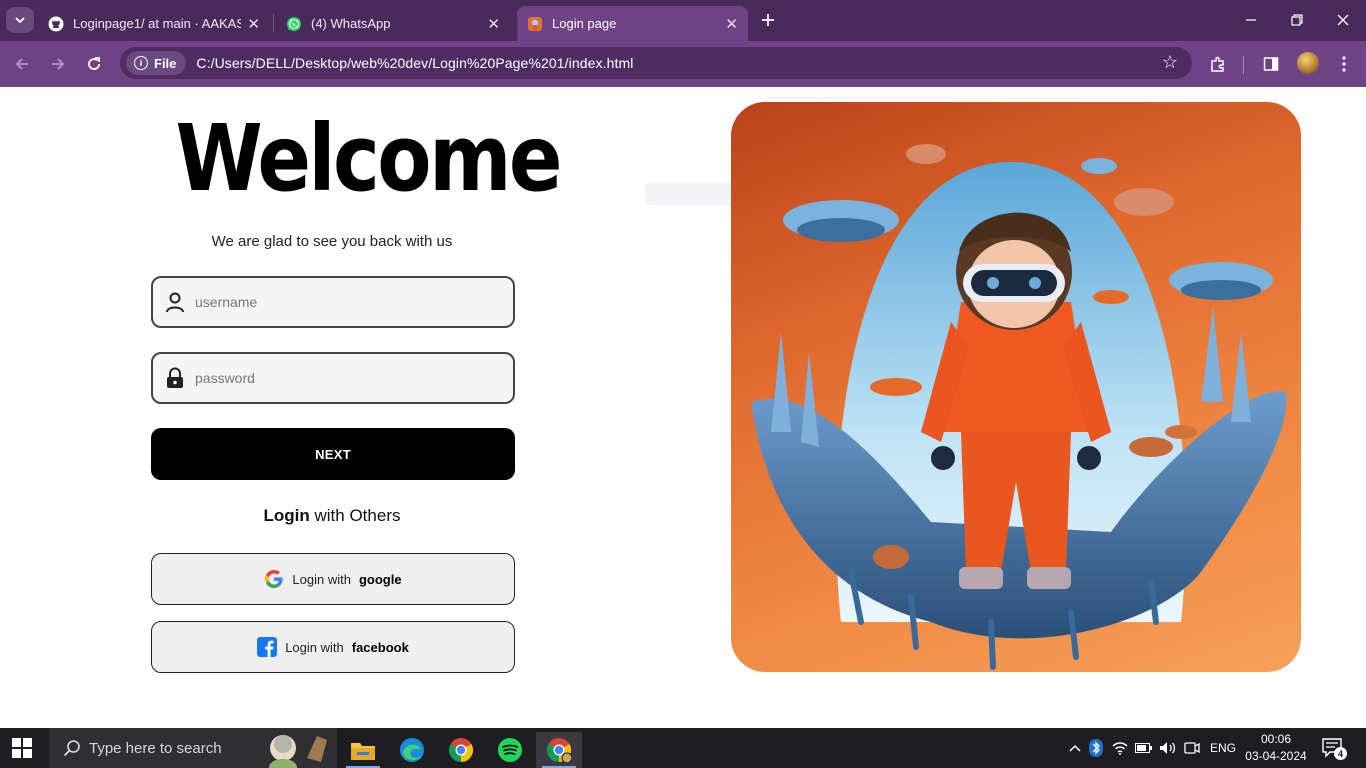  I want to click on side-panel-button, so click(1271, 64).